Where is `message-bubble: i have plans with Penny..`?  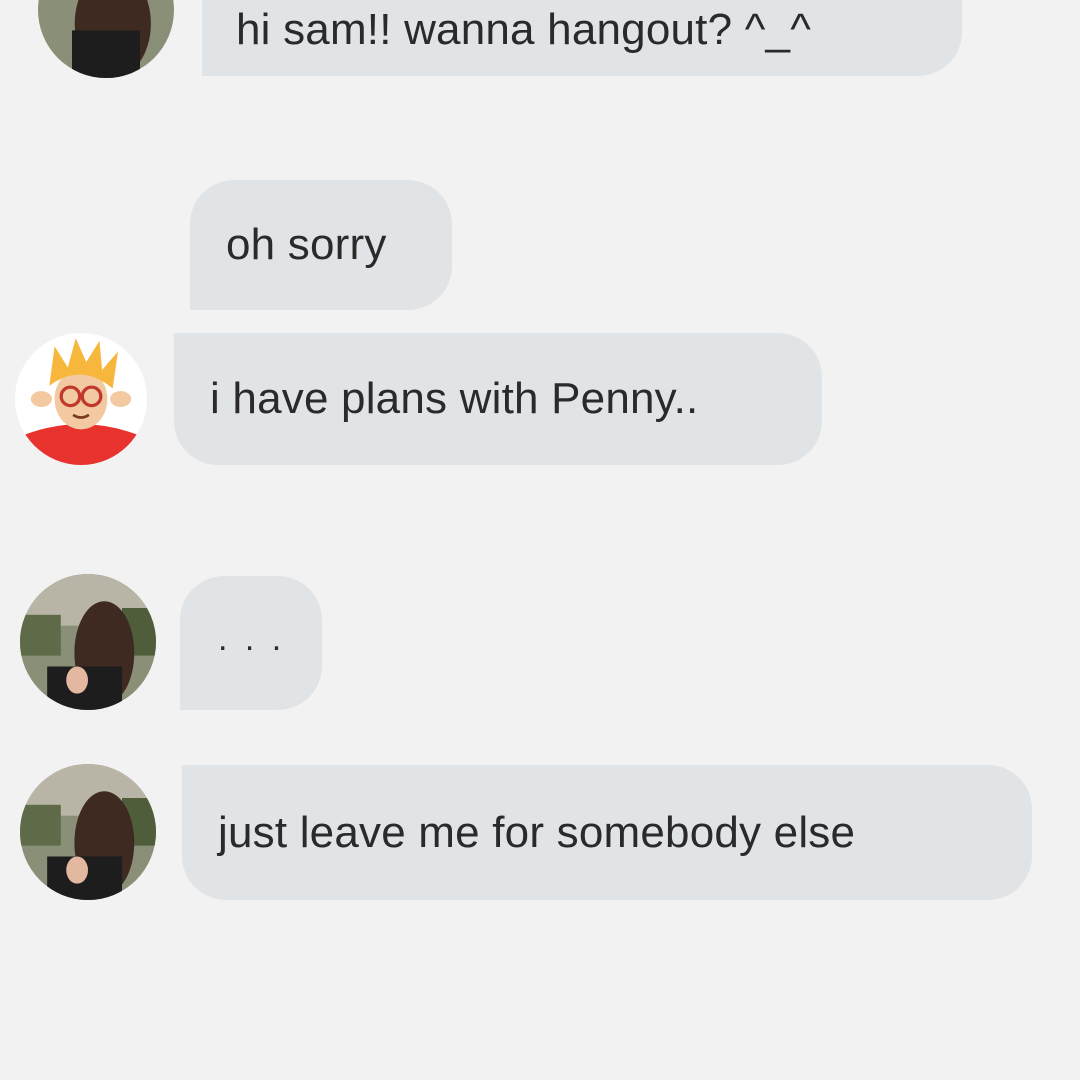
message-bubble: i have plans with Penny.. is located at coordinates (498, 399).